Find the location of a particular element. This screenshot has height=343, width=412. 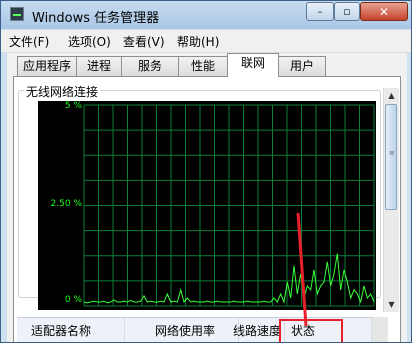

scroll-thumb: ≡ is located at coordinates (391, 157).